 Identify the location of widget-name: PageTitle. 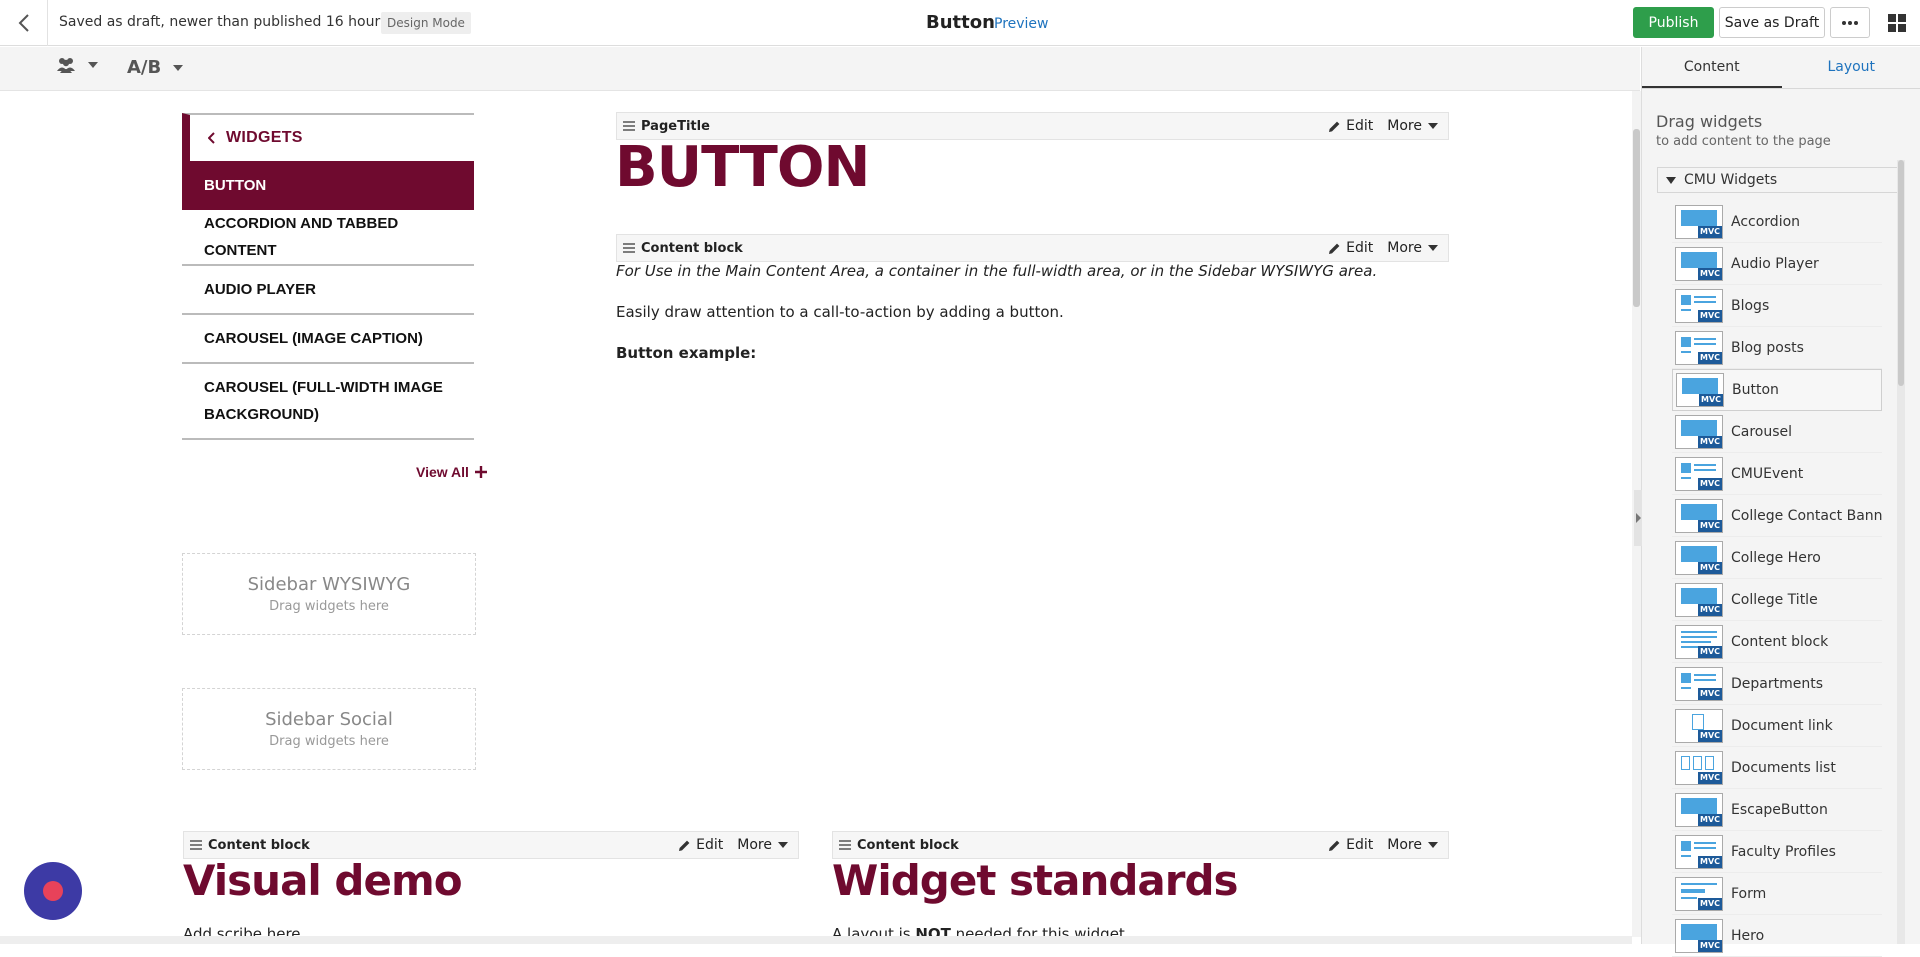
(675, 126).